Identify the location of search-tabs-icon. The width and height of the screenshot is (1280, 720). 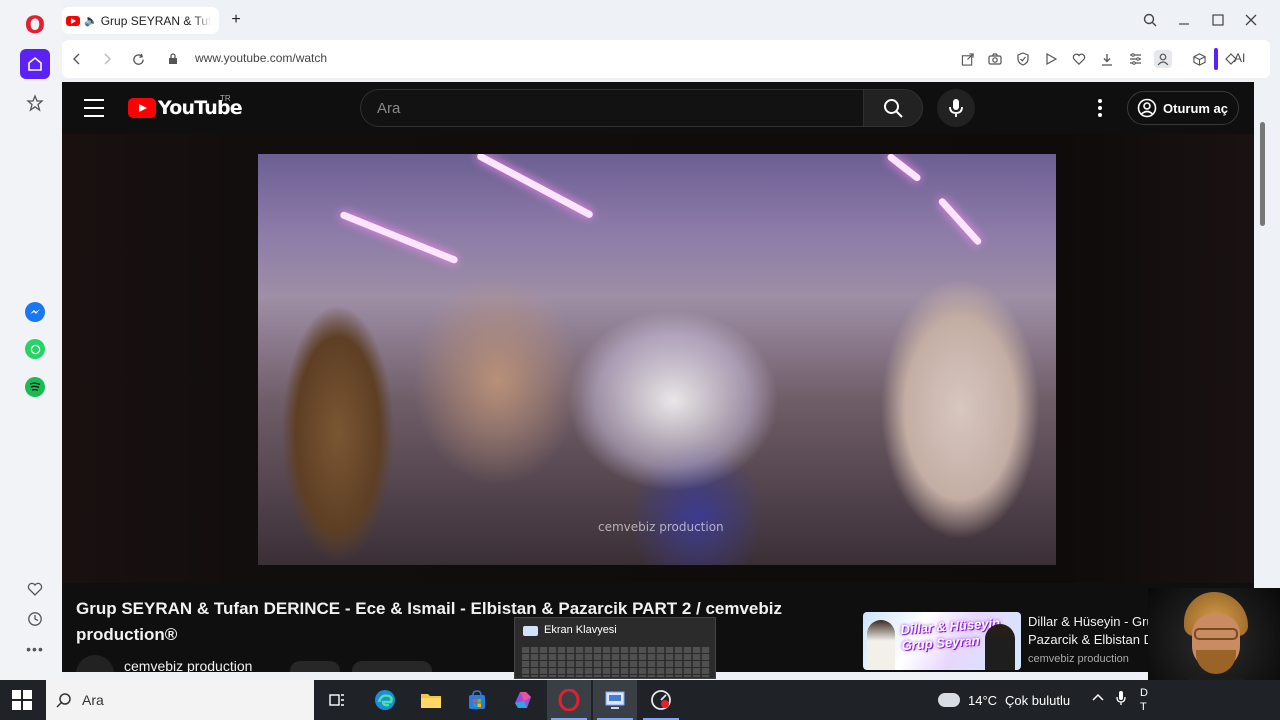
(1150, 20).